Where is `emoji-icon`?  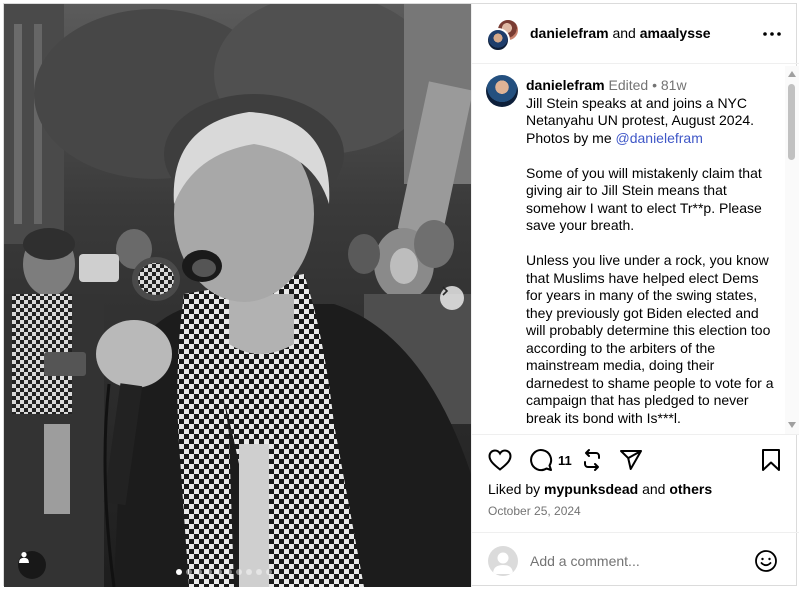 emoji-icon is located at coordinates (766, 561).